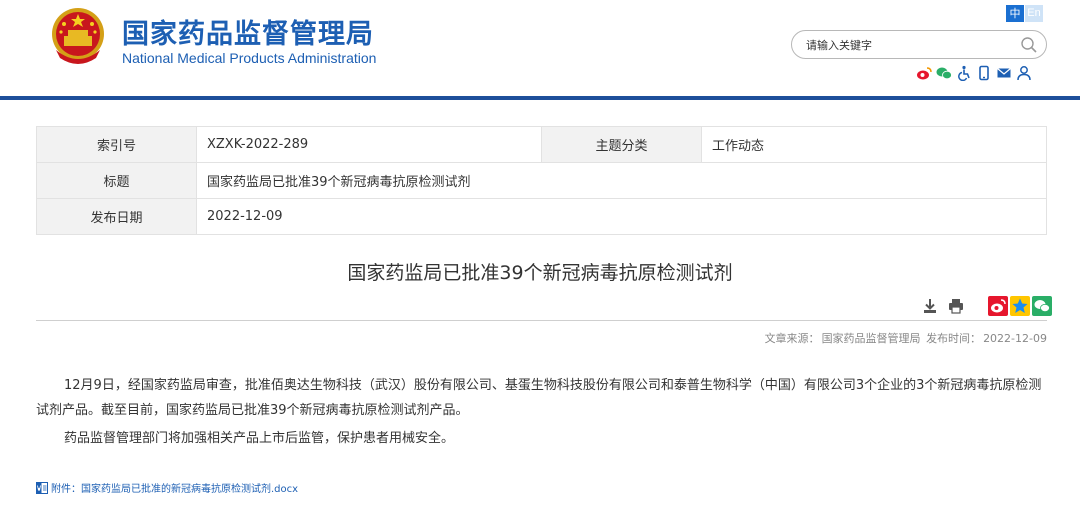  Describe the element at coordinates (116, 144) in the screenshot. I see `meta-index-label: 索引号` at that location.